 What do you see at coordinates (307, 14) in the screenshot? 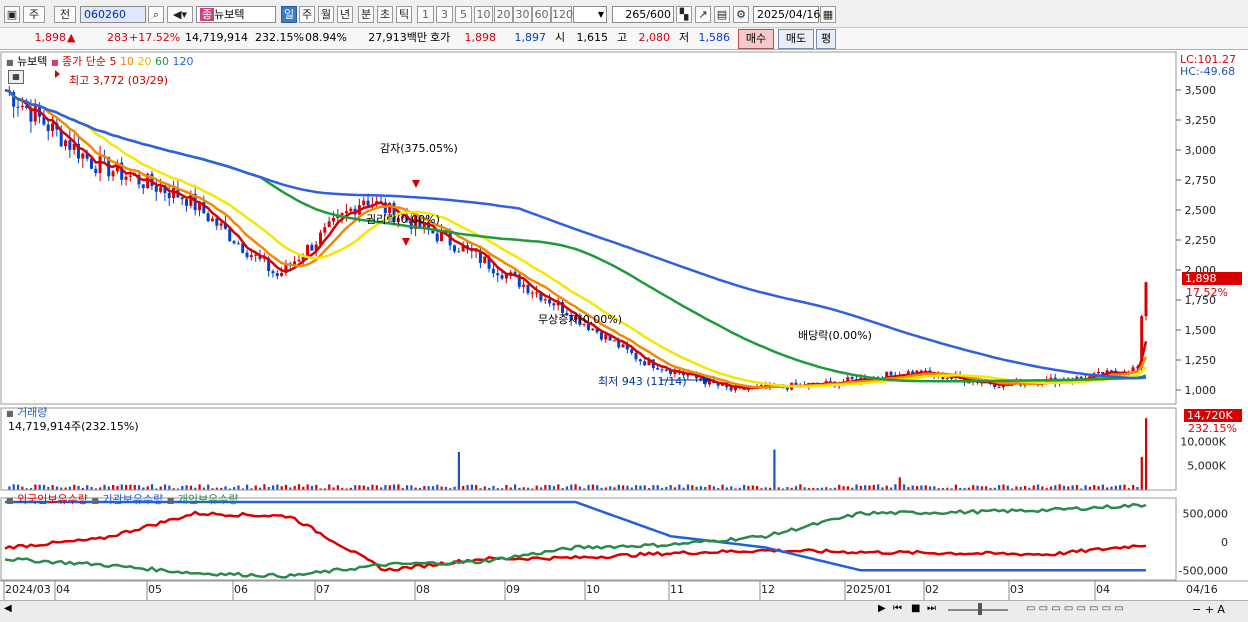
I see `period-week: 주` at bounding box center [307, 14].